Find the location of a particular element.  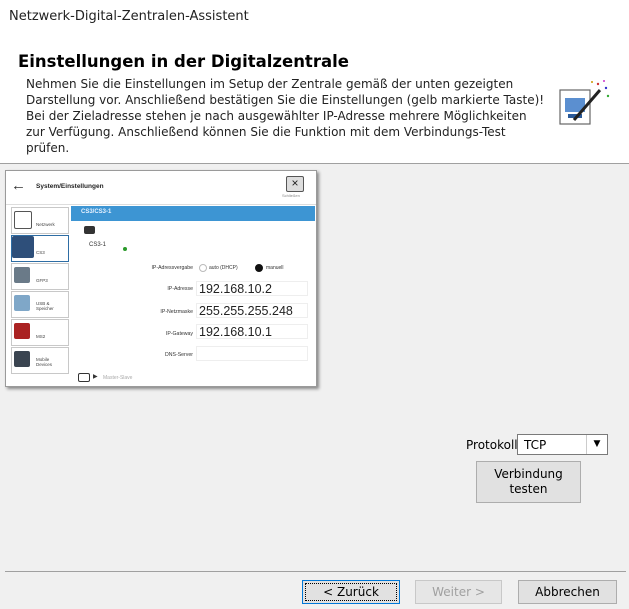

cancel-button: Abbrechen is located at coordinates (567, 592).